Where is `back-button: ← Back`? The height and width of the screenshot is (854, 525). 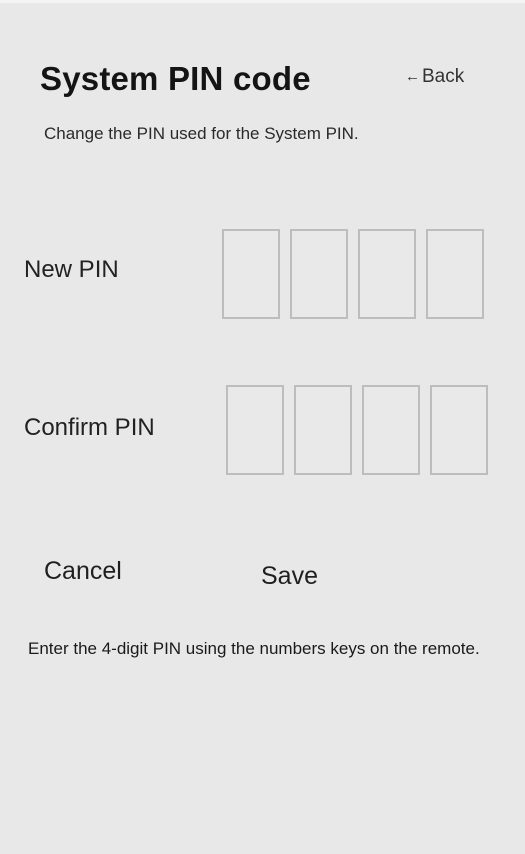 back-button: ← Back is located at coordinates (434, 77).